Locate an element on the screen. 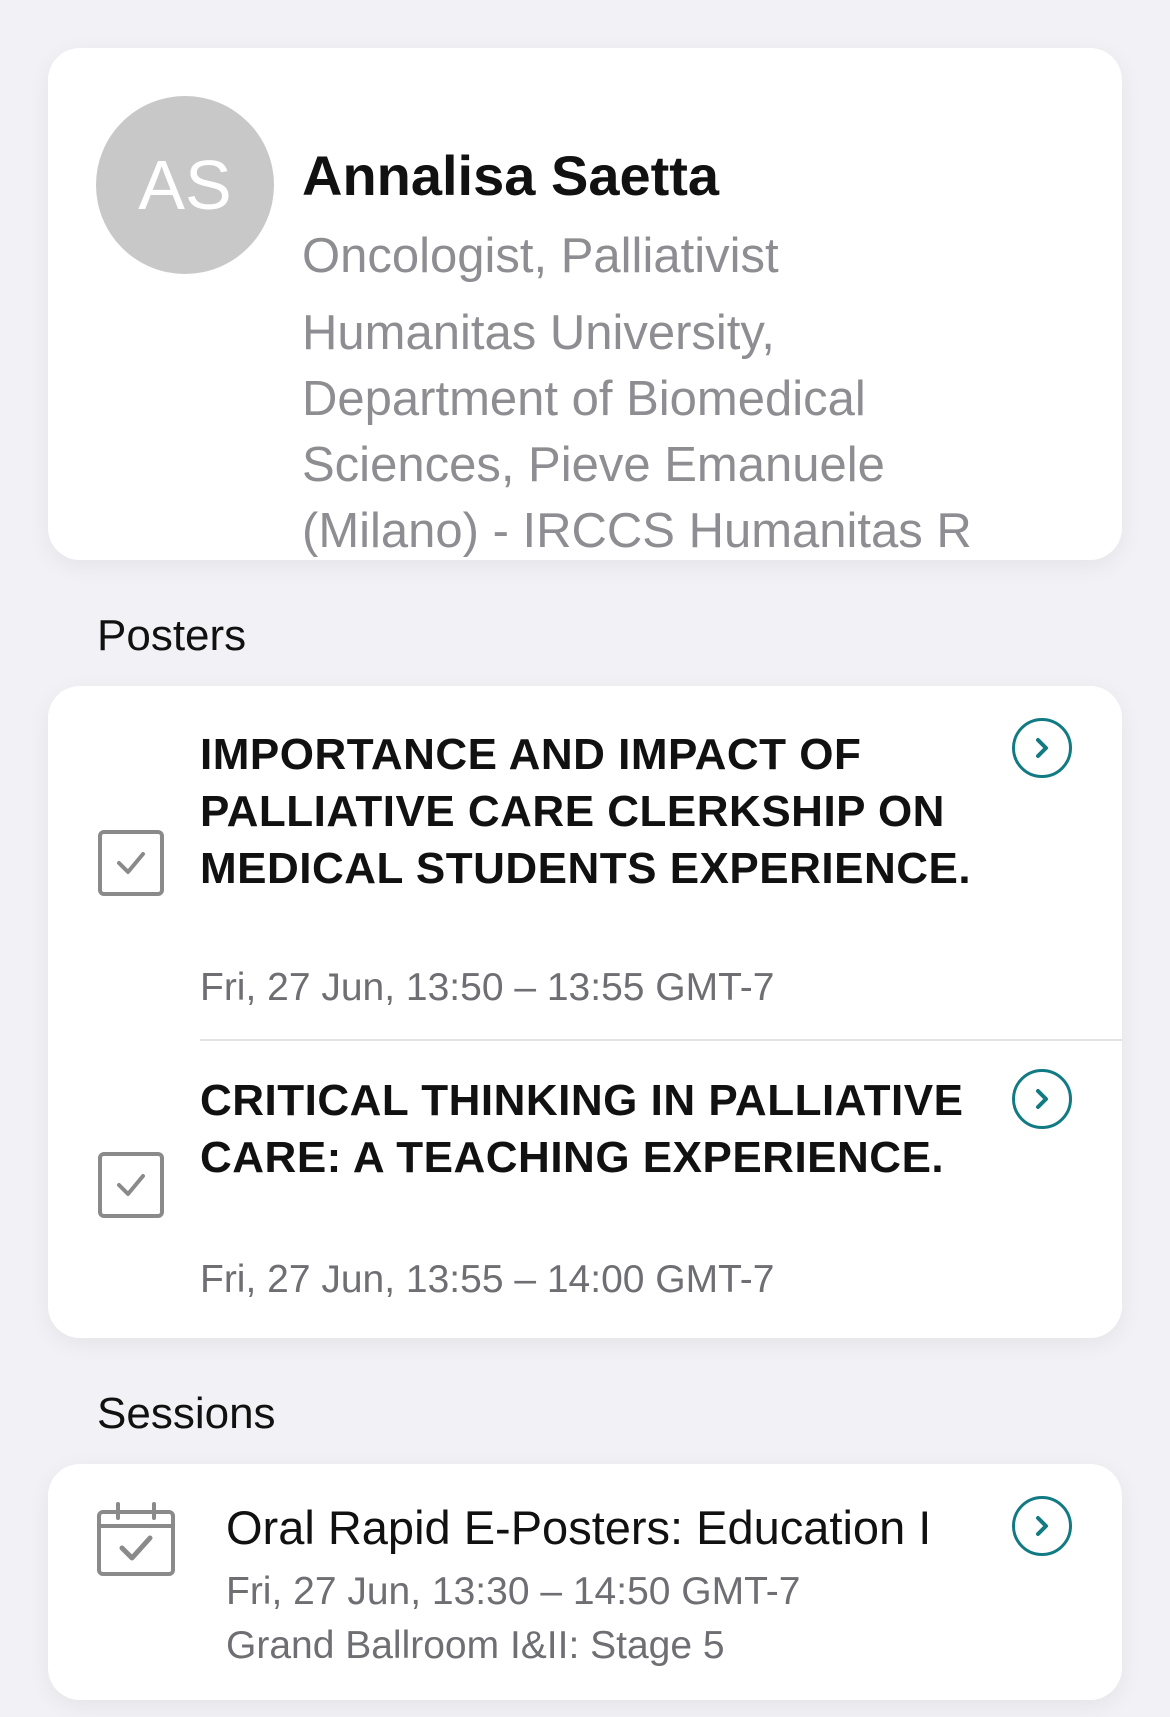 The image size is (1170, 1717). session-title: Oral Rapid E-Posters: Education I is located at coordinates (579, 1527).